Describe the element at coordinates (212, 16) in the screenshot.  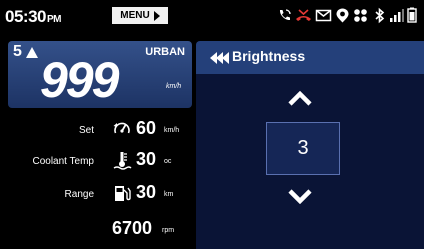
I see `status-bar: 05:30PM MENU` at that location.